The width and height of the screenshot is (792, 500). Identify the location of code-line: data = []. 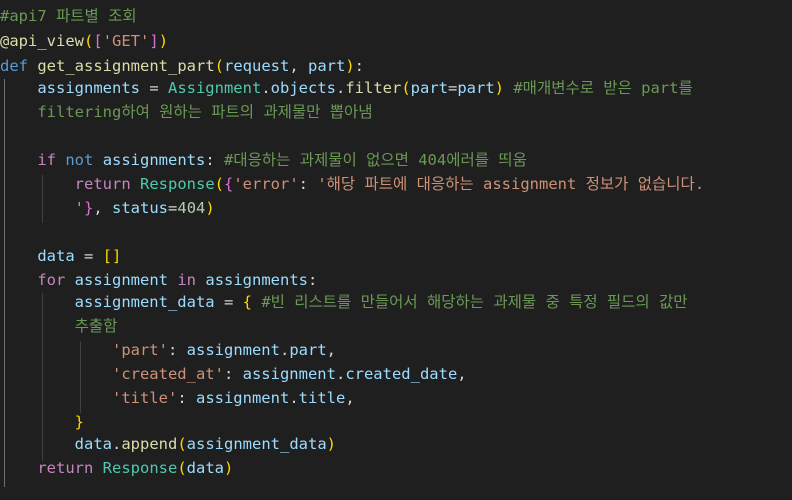
(60, 256).